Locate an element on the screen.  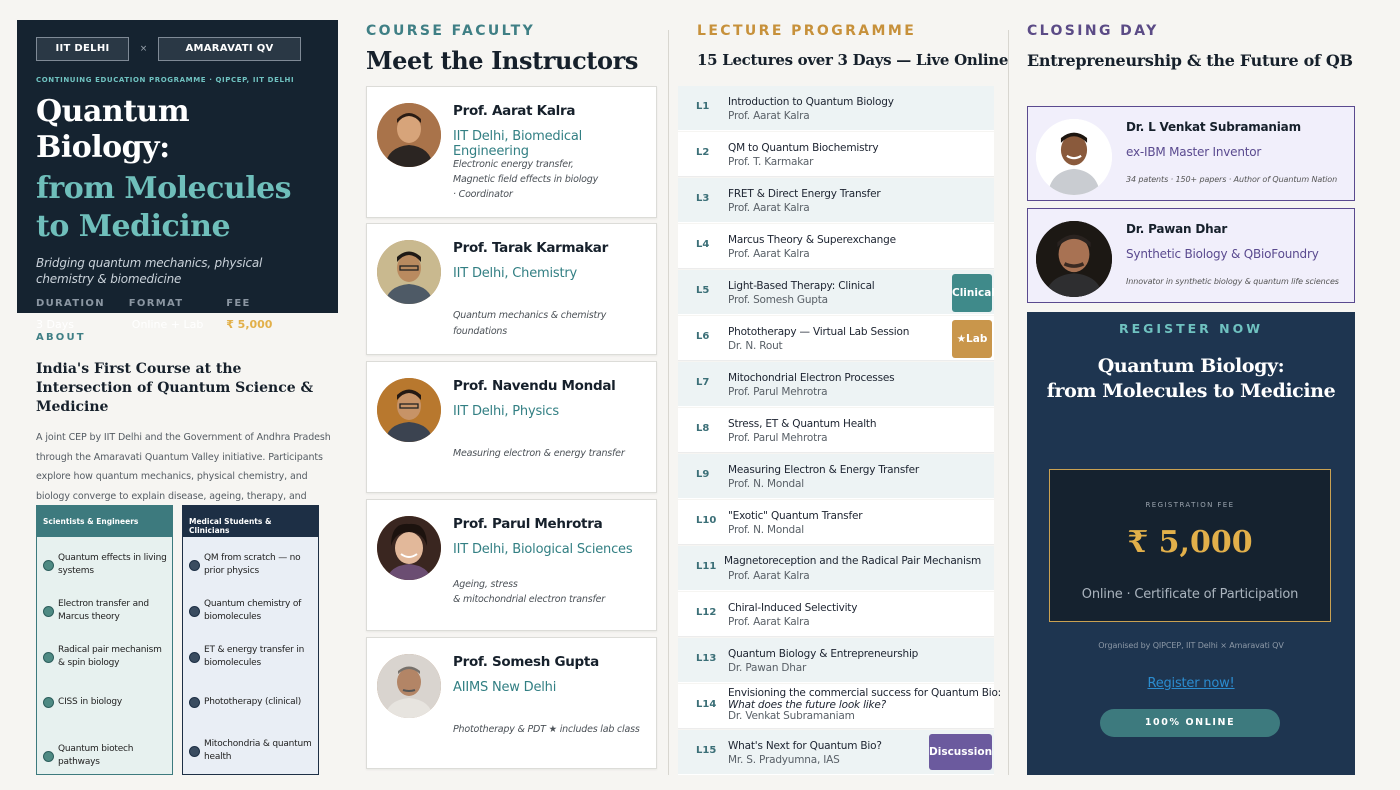
lecture-speaker: Dr. Venkat Subramaniam is located at coordinates (791, 716).